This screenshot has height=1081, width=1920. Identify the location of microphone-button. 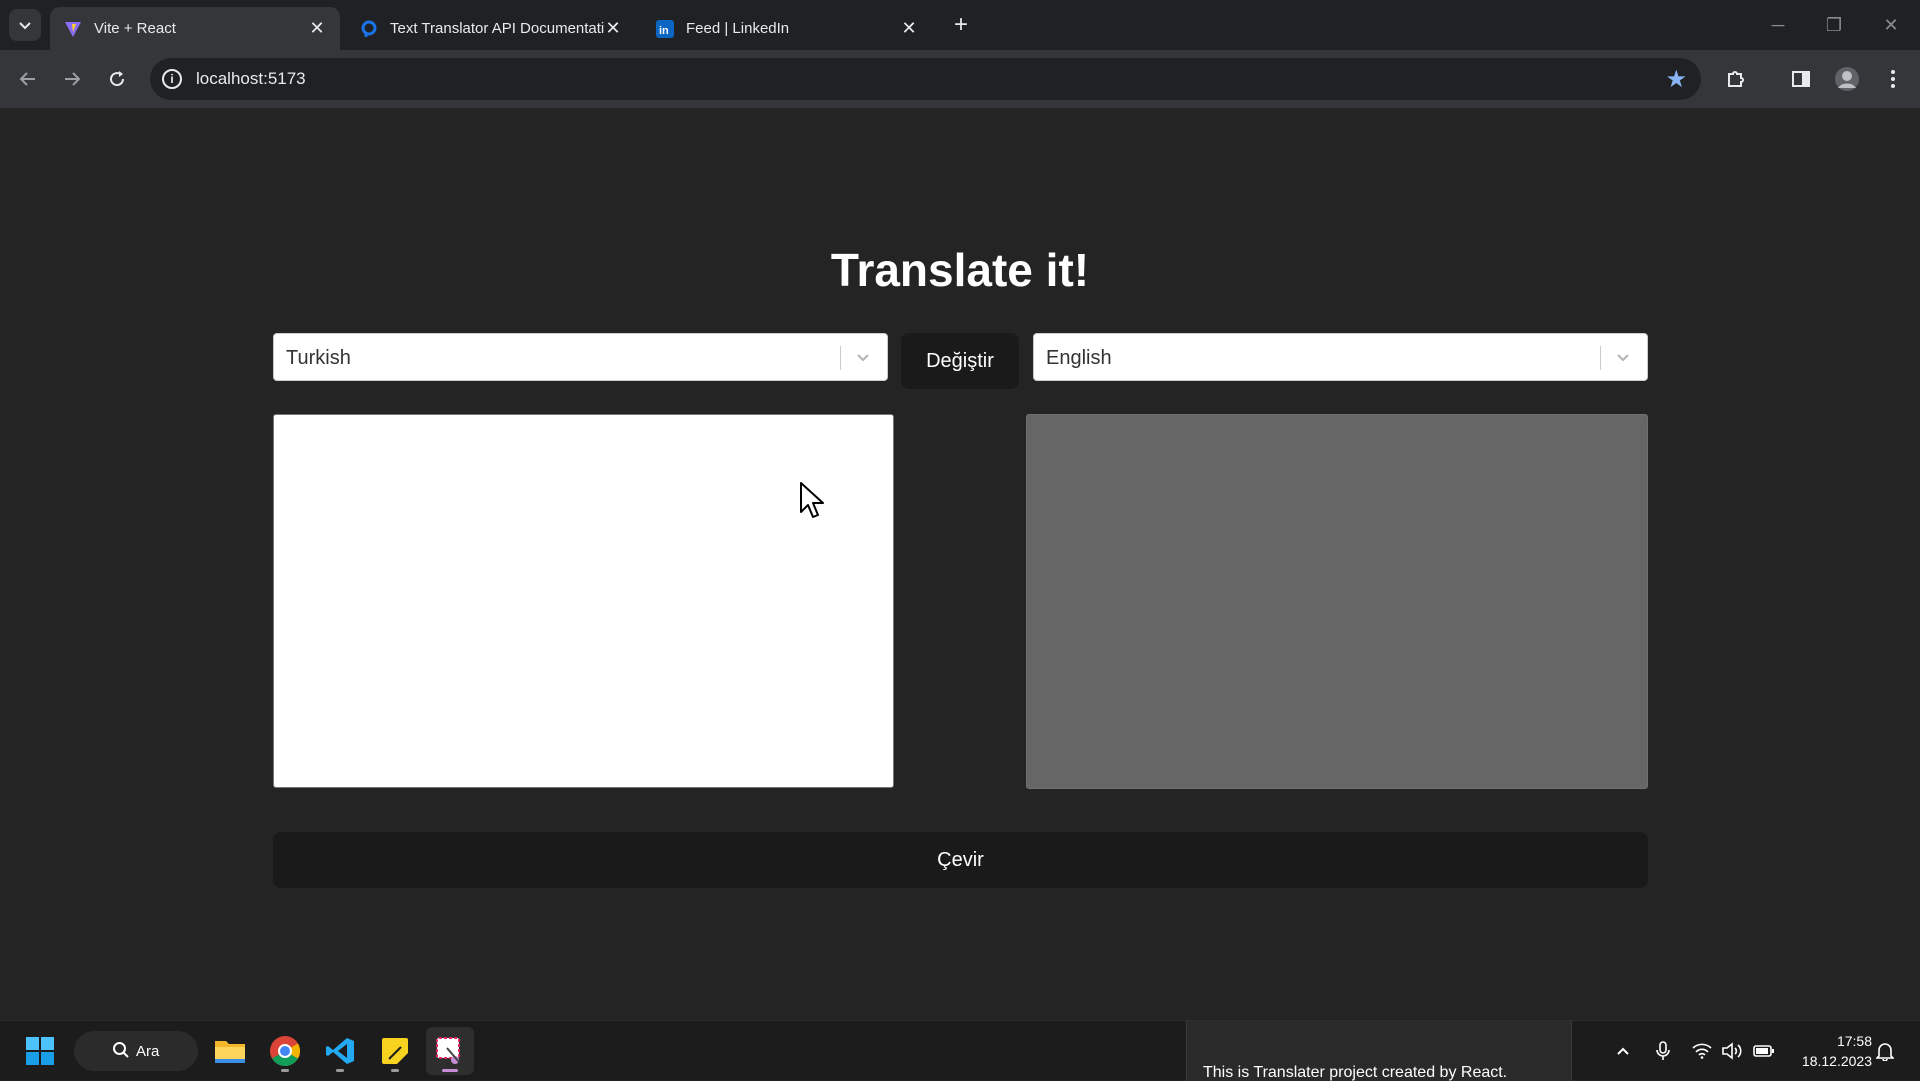
(1663, 1051).